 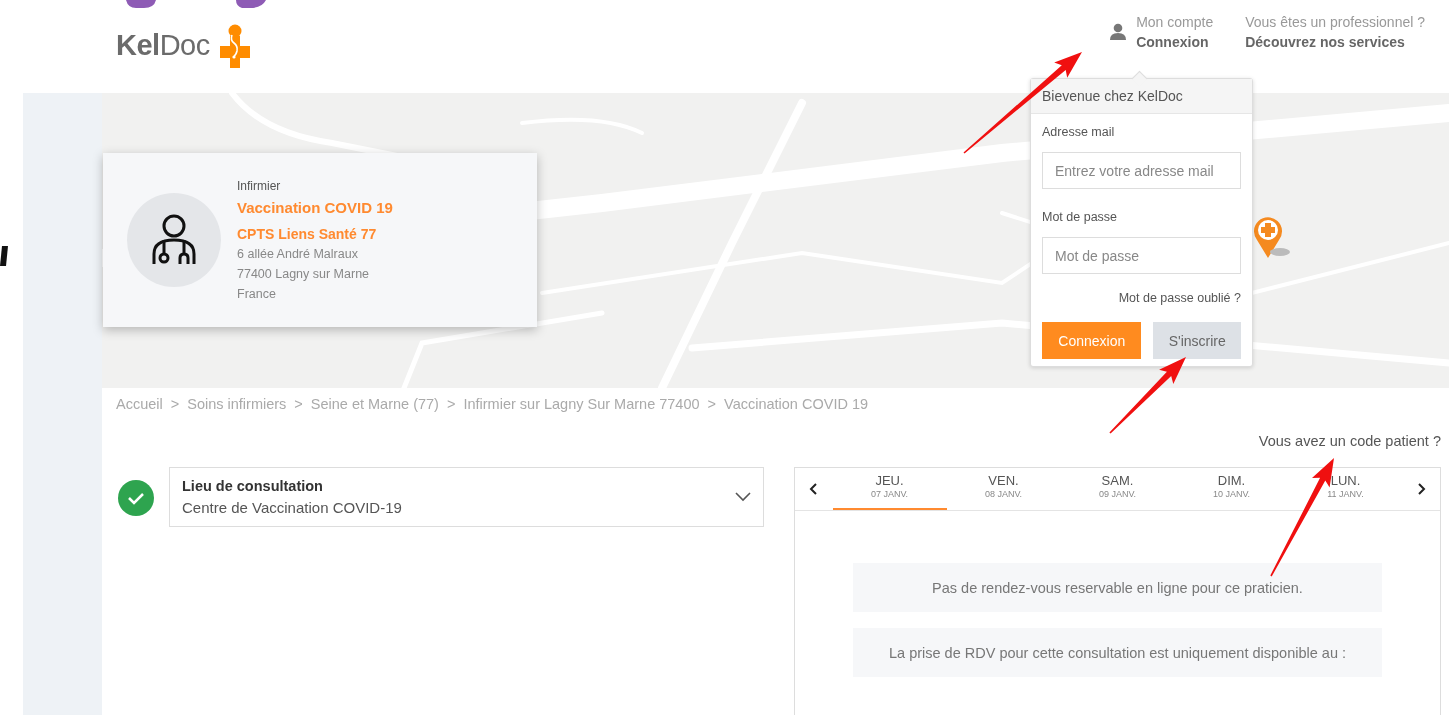 I want to click on address-line: 6 allée André Malraux, so click(x=298, y=254).